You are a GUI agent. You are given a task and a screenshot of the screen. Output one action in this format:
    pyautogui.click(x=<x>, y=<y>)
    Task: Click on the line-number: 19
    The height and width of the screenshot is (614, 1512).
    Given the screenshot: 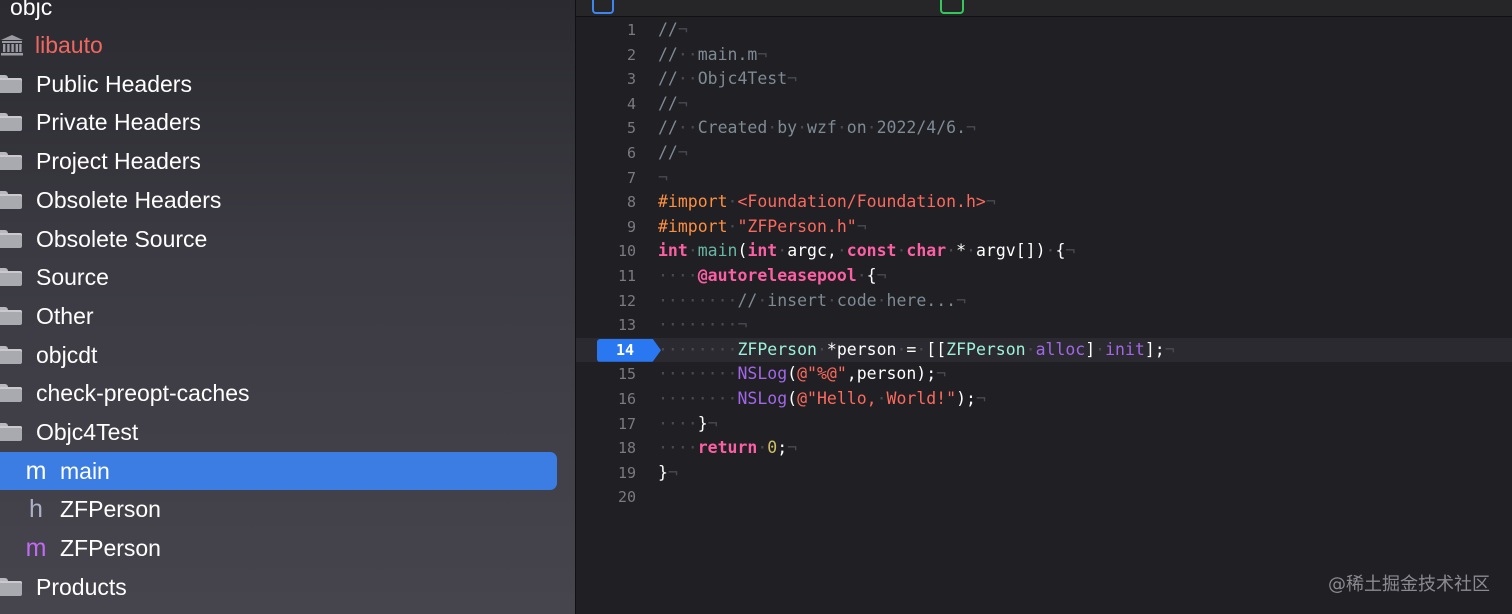 What is the action you would take?
    pyautogui.click(x=606, y=473)
    